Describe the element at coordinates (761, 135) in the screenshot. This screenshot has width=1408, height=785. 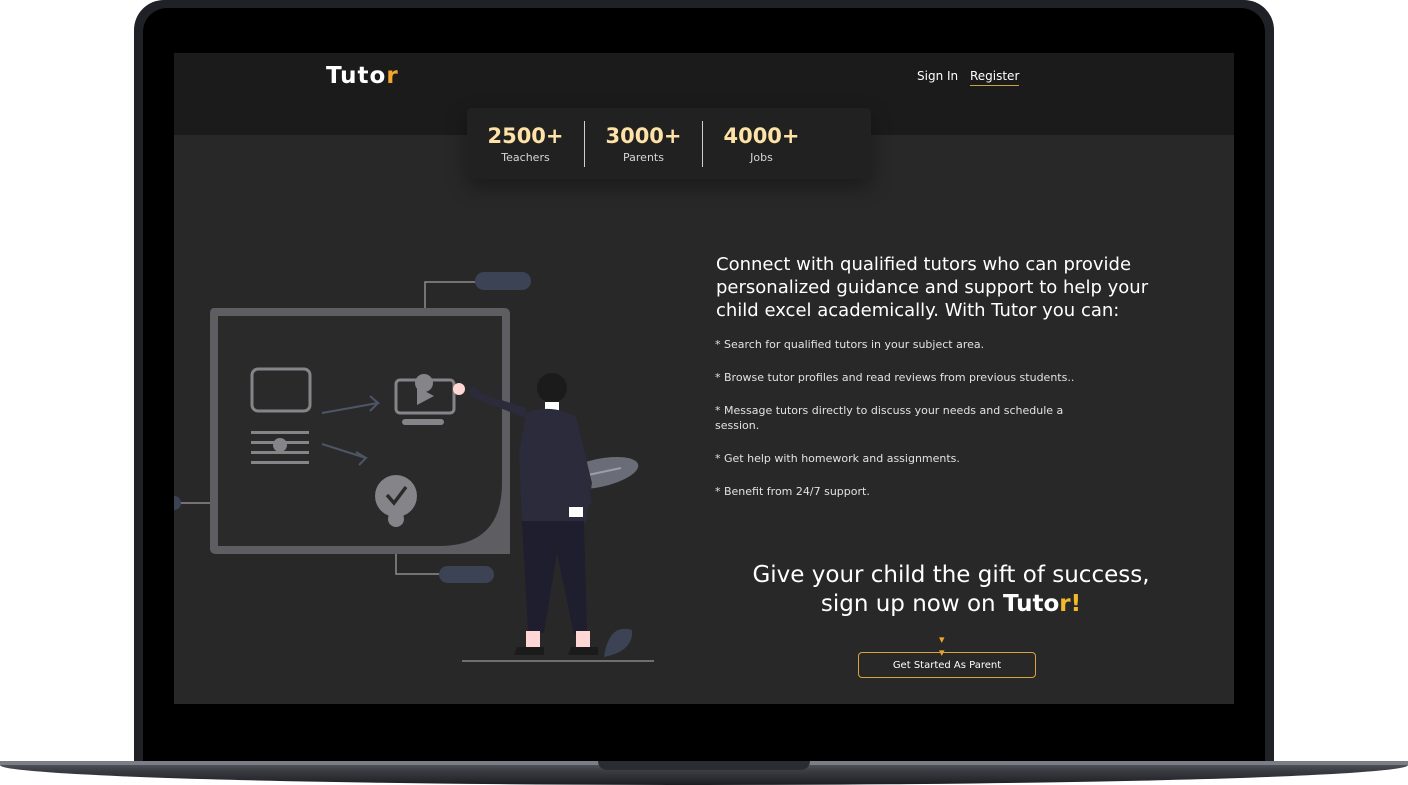
I see `stat-value: 4000+` at that location.